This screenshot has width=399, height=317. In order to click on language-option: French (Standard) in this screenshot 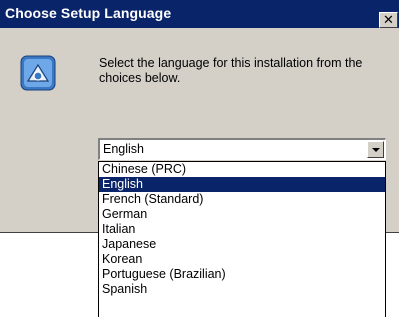, I will do `click(242, 199)`.